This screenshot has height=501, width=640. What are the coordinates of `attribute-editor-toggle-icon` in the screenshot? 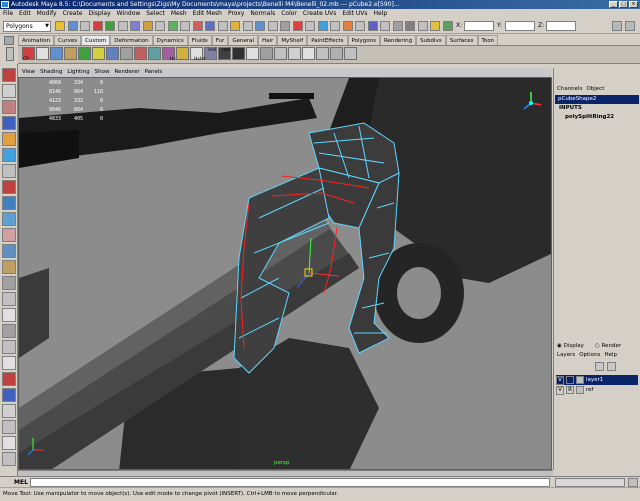 It's located at (630, 26).